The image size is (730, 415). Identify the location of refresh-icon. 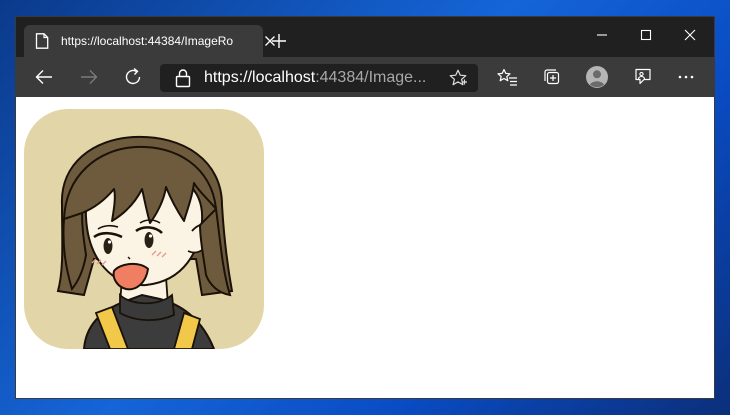
(133, 77).